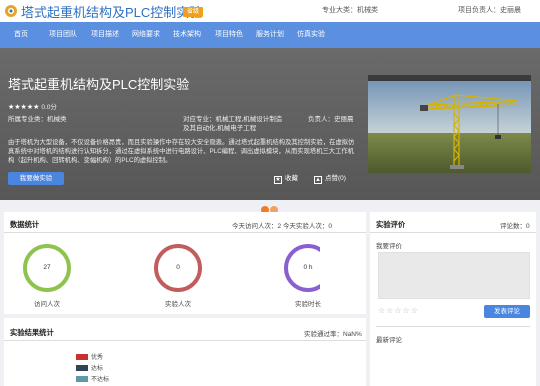  I want to click on stats-title: 数据统计, so click(25, 224).